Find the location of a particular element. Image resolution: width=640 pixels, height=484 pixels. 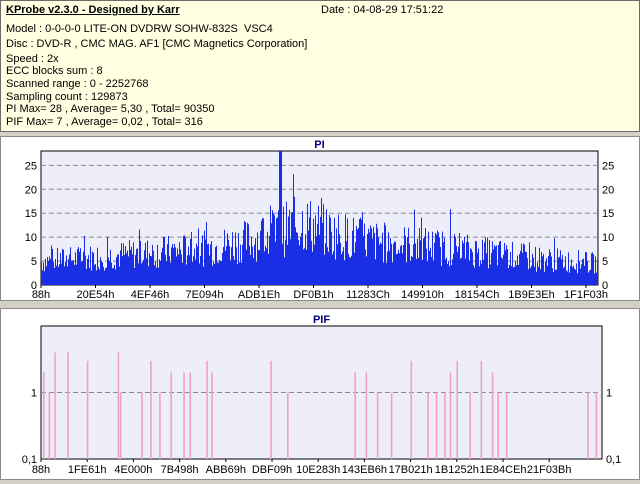

pi-y-tick-left-3: 15 is located at coordinates (31, 214).